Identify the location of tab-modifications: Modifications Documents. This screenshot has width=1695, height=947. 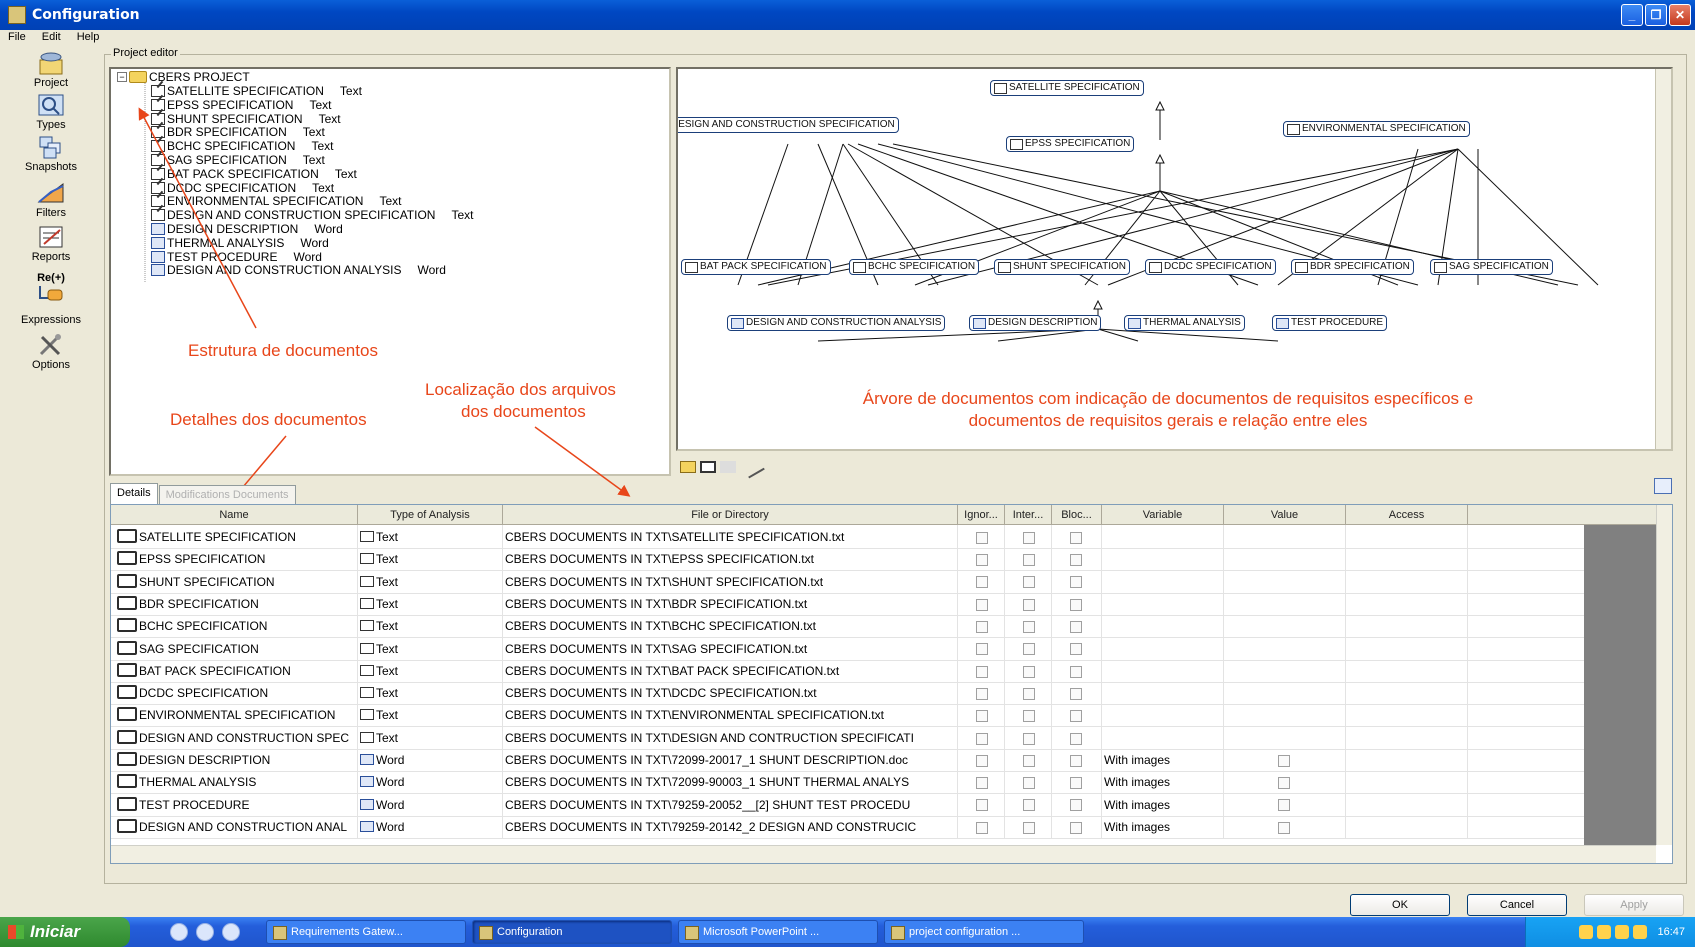
(227, 494).